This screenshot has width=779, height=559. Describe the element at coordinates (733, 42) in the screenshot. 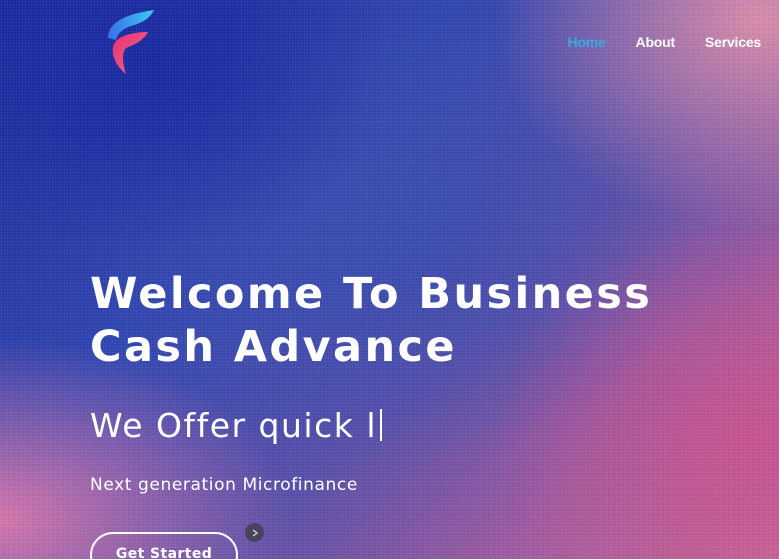

I see `nav-item-services: Services` at that location.